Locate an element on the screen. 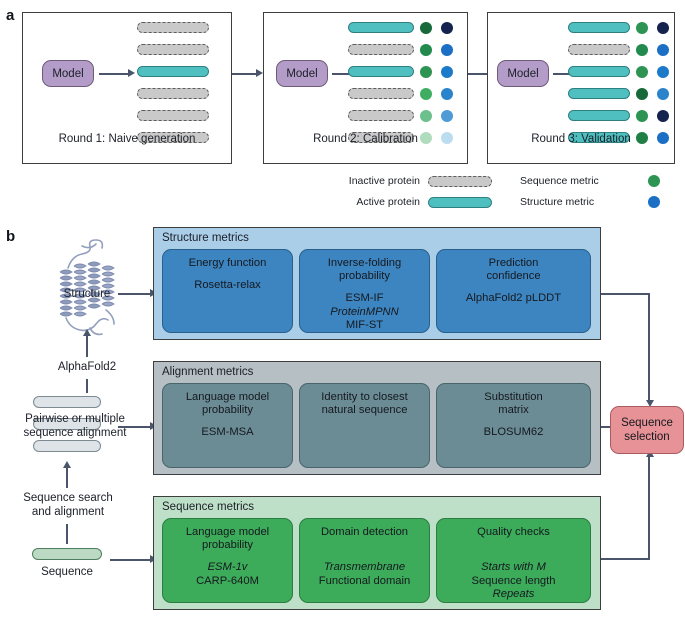 The width and height of the screenshot is (685, 618). sequence-bar is located at coordinates (67, 554).